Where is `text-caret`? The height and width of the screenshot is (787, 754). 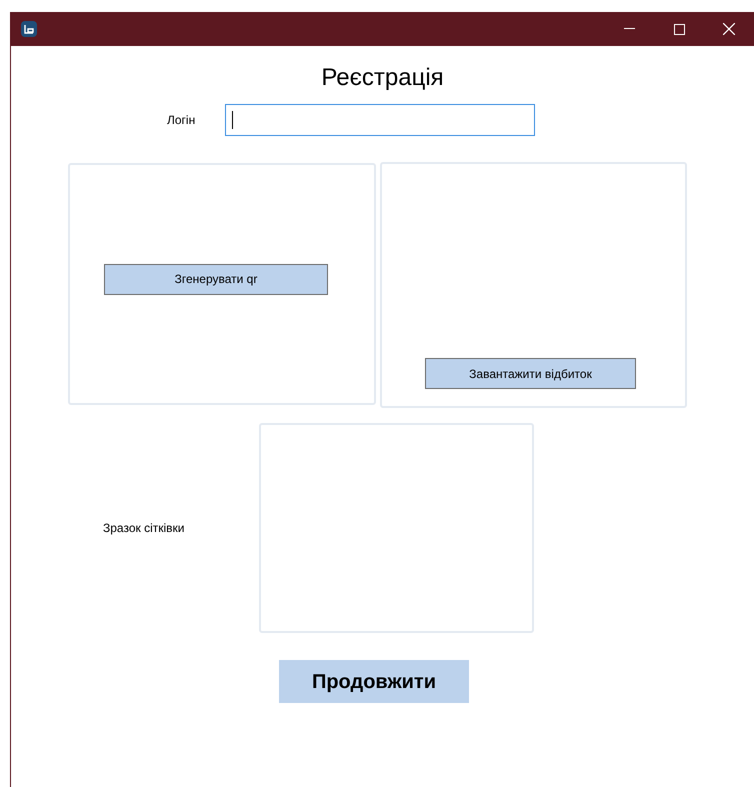 text-caret is located at coordinates (232, 120).